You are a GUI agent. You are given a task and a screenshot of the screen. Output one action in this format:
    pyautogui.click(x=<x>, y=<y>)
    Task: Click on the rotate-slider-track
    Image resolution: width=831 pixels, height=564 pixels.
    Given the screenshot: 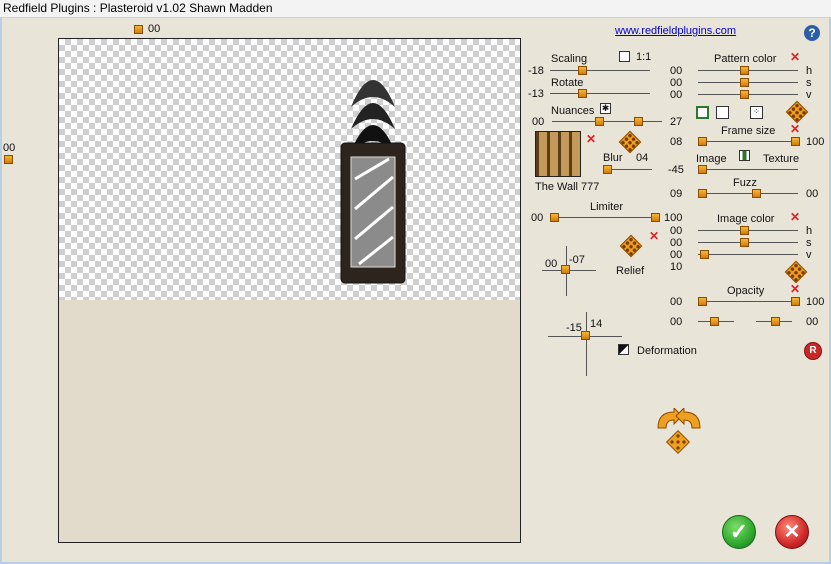 What is the action you would take?
    pyautogui.click(x=600, y=93)
    